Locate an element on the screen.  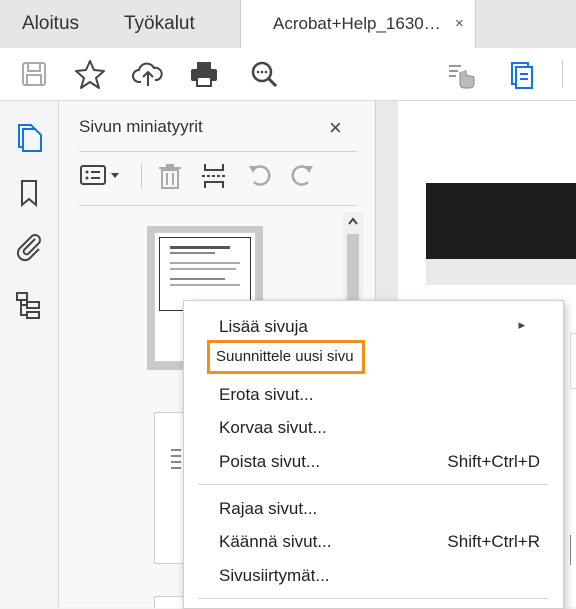
undo-icon is located at coordinates (260, 176).